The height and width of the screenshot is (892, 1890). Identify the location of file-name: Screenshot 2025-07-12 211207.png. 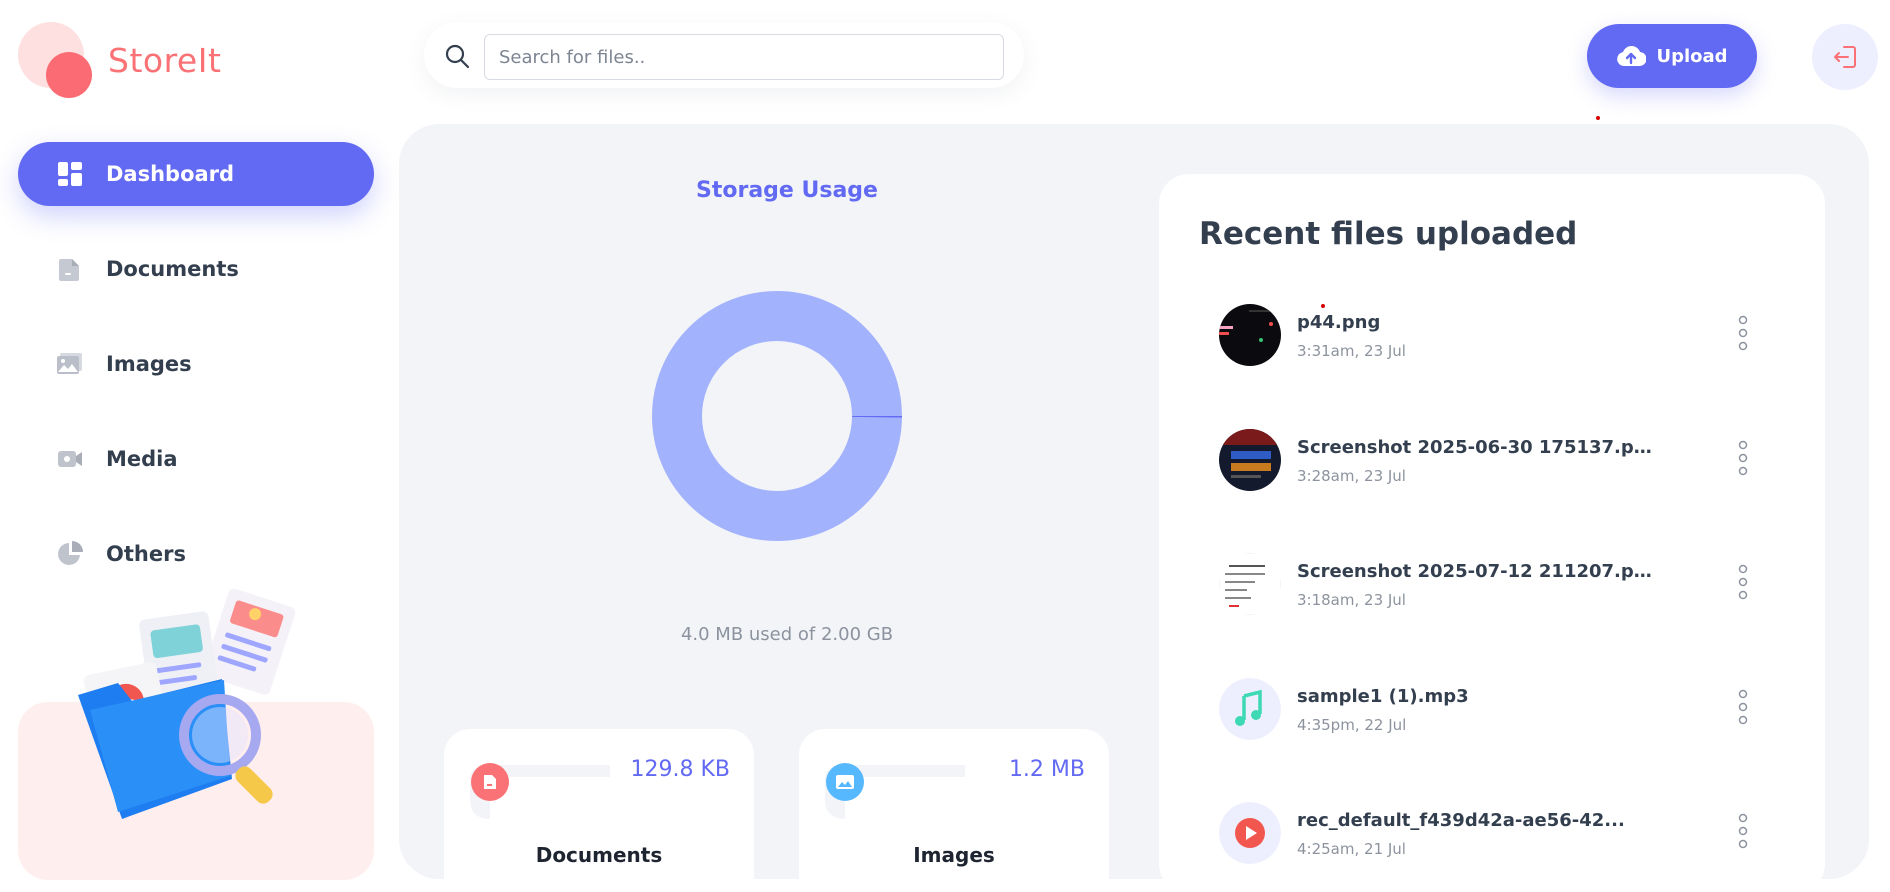
(1477, 571).